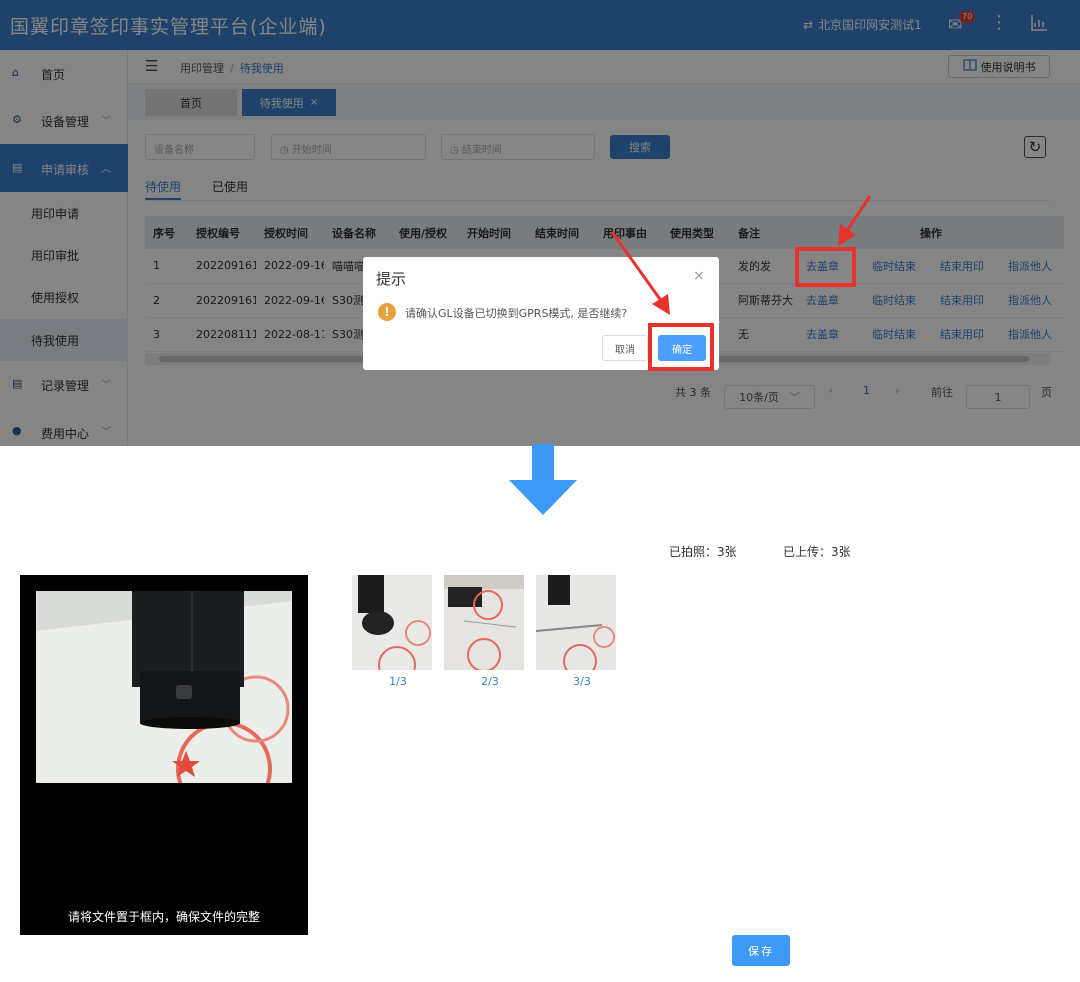  What do you see at coordinates (637, 267) in the screenshot?
I see `arrow-to-confirm` at bounding box center [637, 267].